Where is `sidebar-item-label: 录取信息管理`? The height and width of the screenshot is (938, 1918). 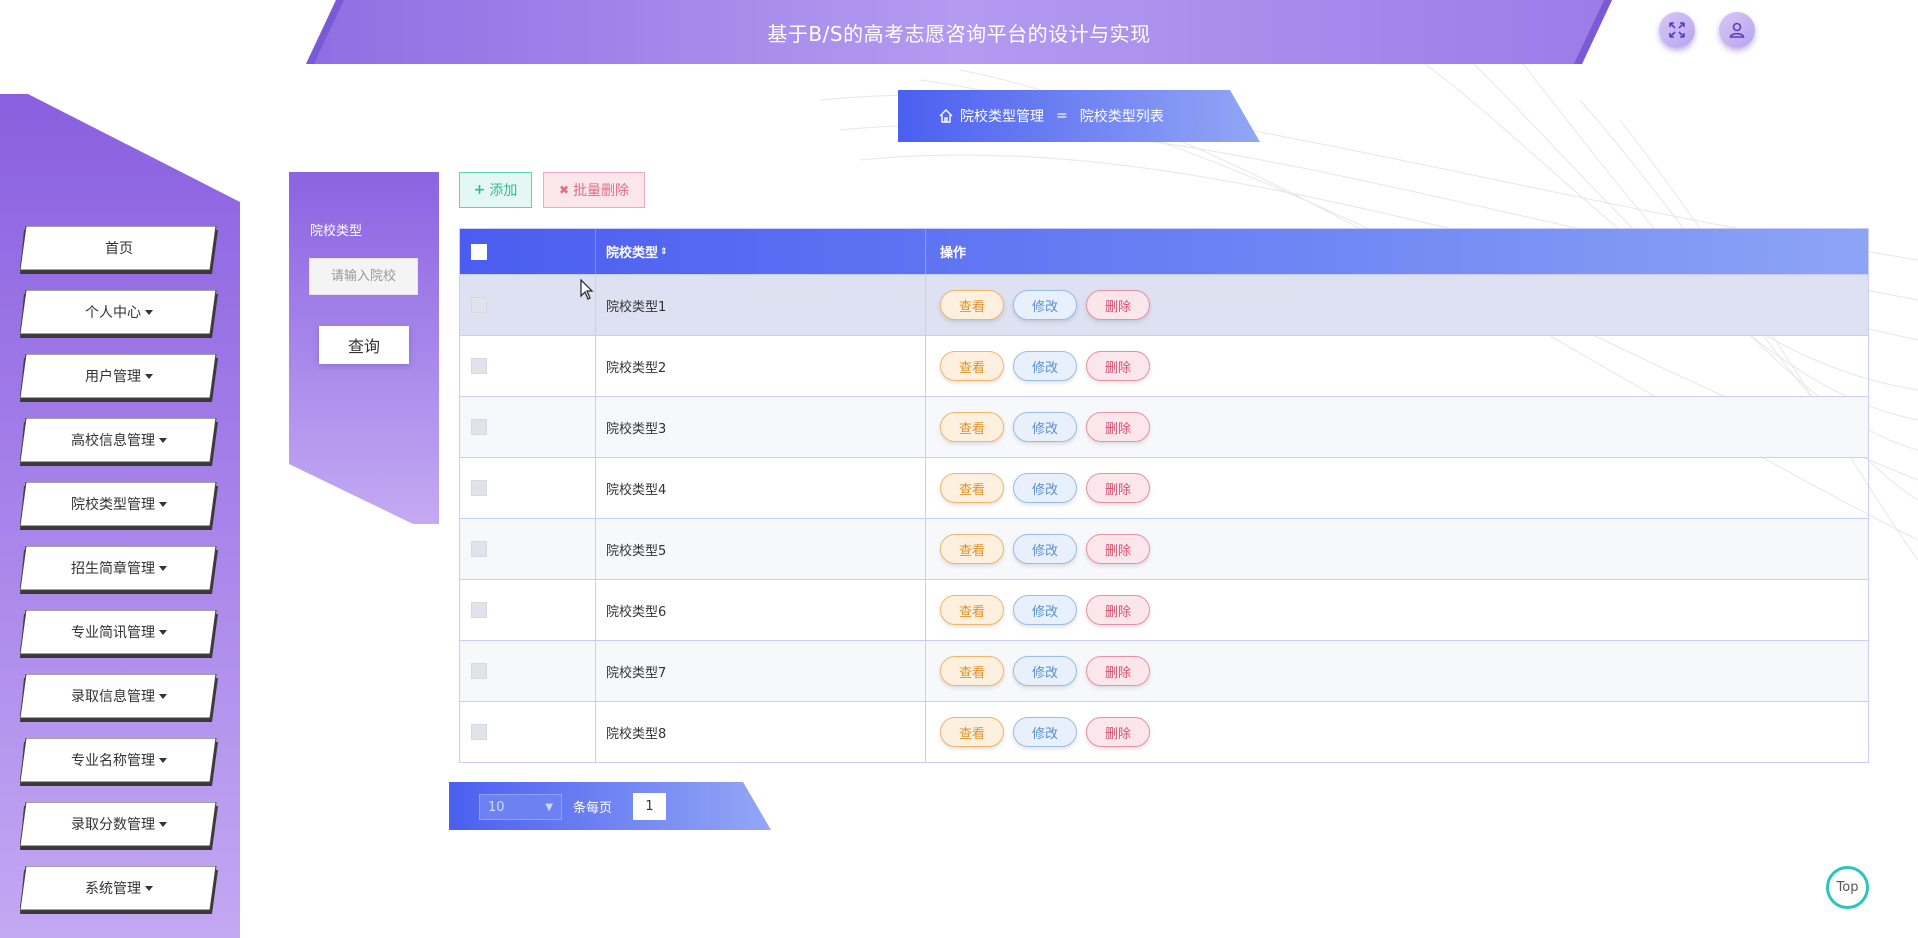 sidebar-item-label: 录取信息管理 is located at coordinates (119, 696).